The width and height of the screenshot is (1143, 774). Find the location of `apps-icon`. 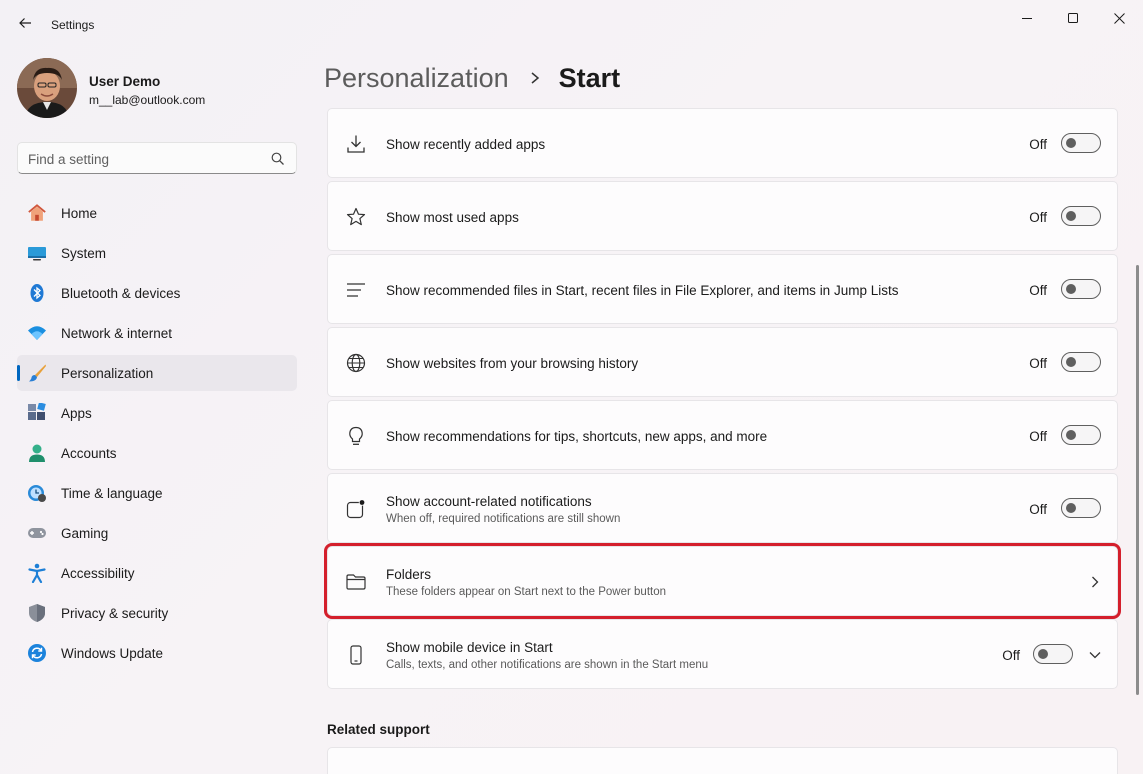

apps-icon is located at coordinates (37, 413).